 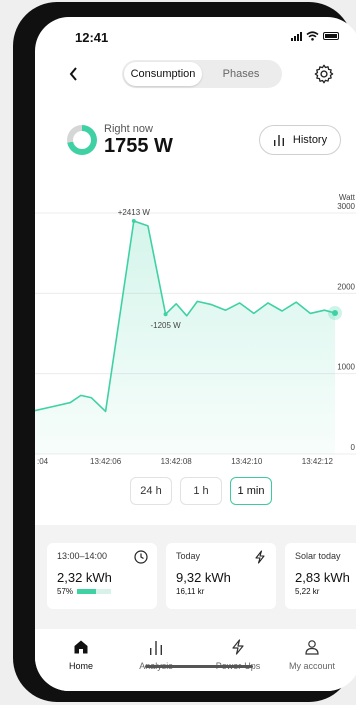 I want to click on range-24h-button: 24 h, so click(x=151, y=491).